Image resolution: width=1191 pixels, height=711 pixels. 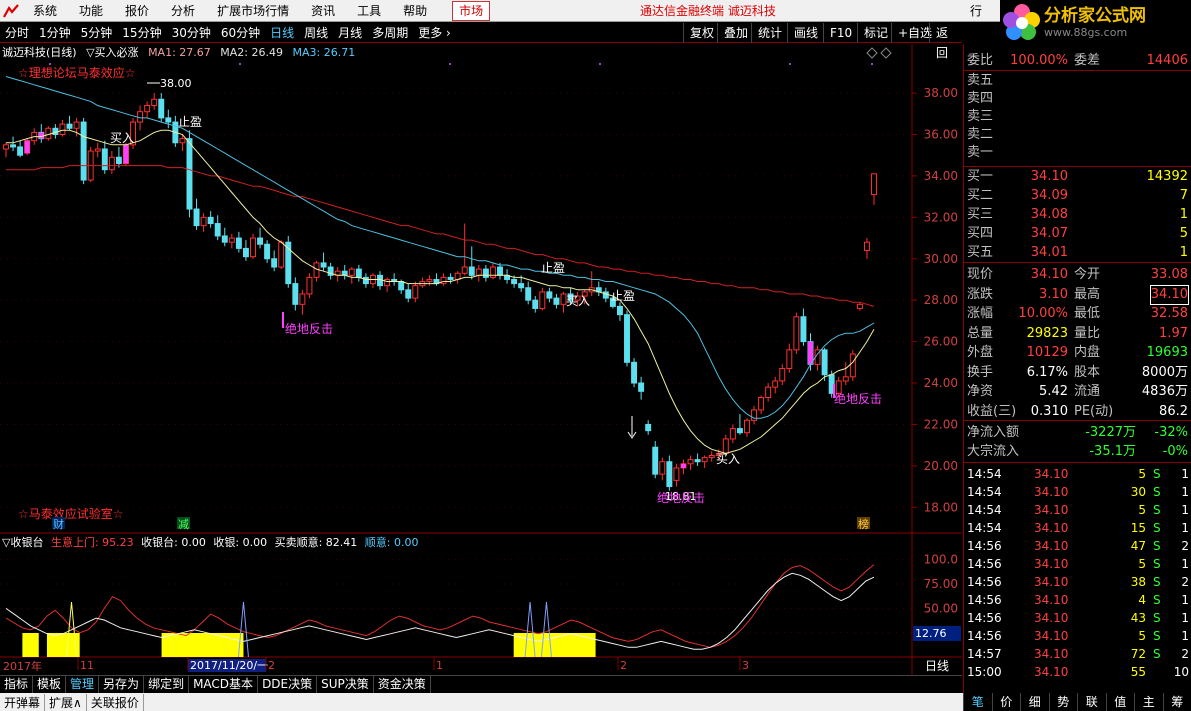 I want to click on tab-sup: SUP决策, so click(x=345, y=684).